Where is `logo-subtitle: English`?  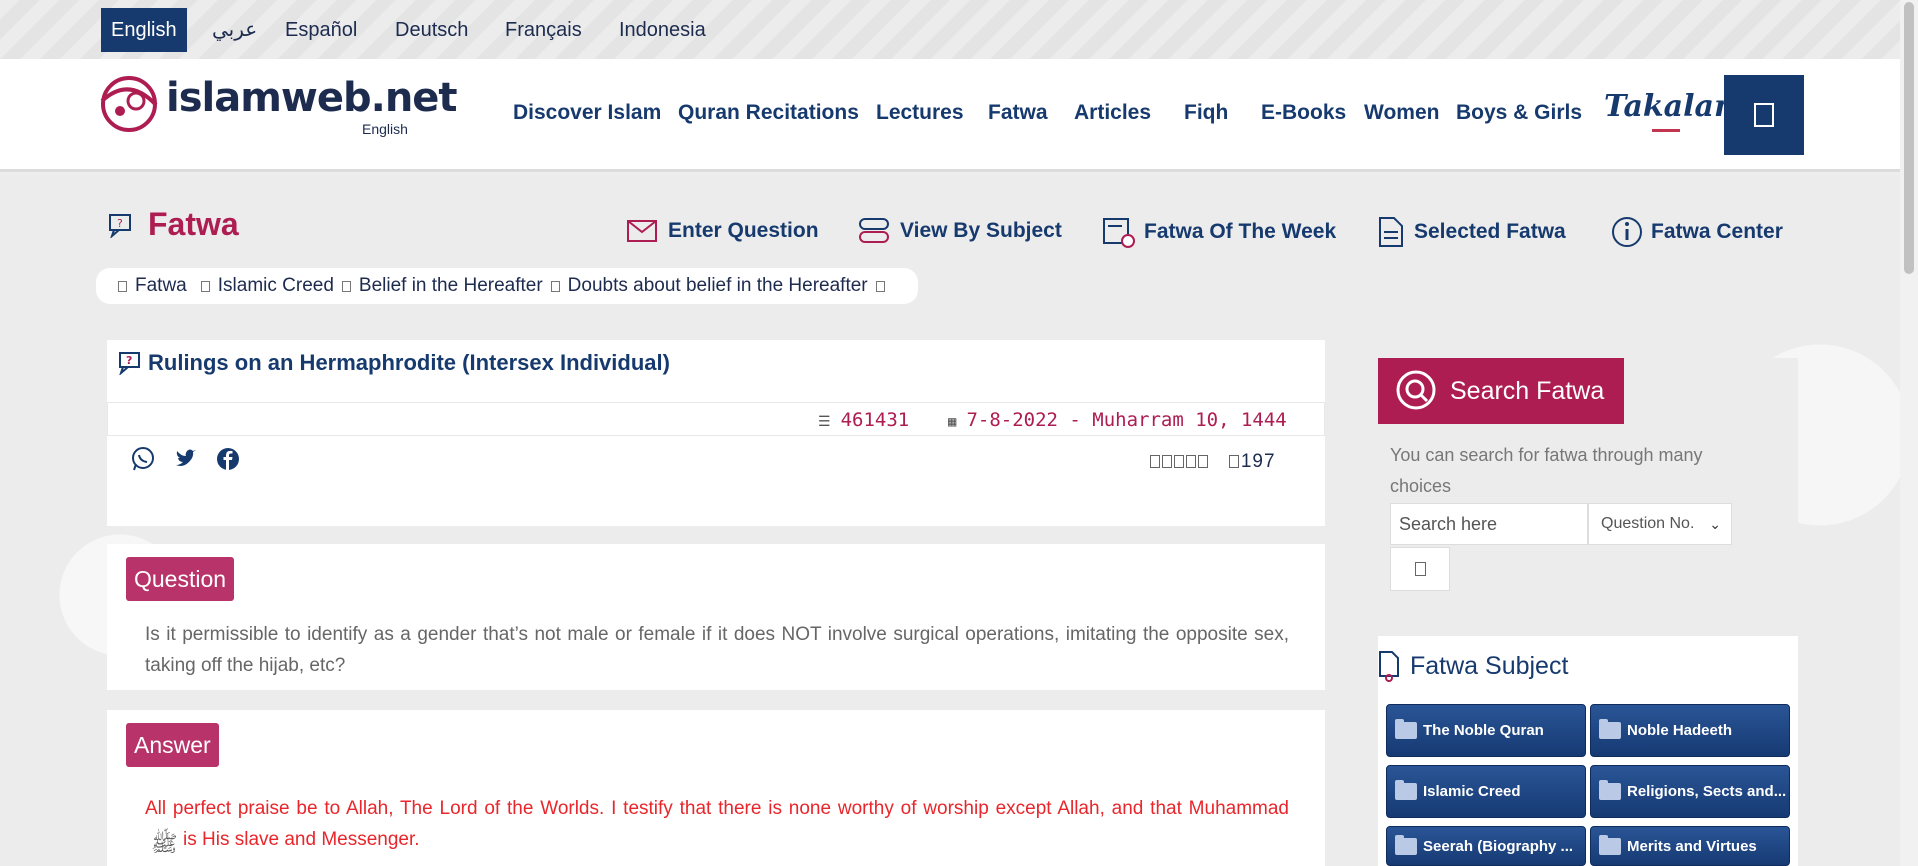 logo-subtitle: English is located at coordinates (385, 129).